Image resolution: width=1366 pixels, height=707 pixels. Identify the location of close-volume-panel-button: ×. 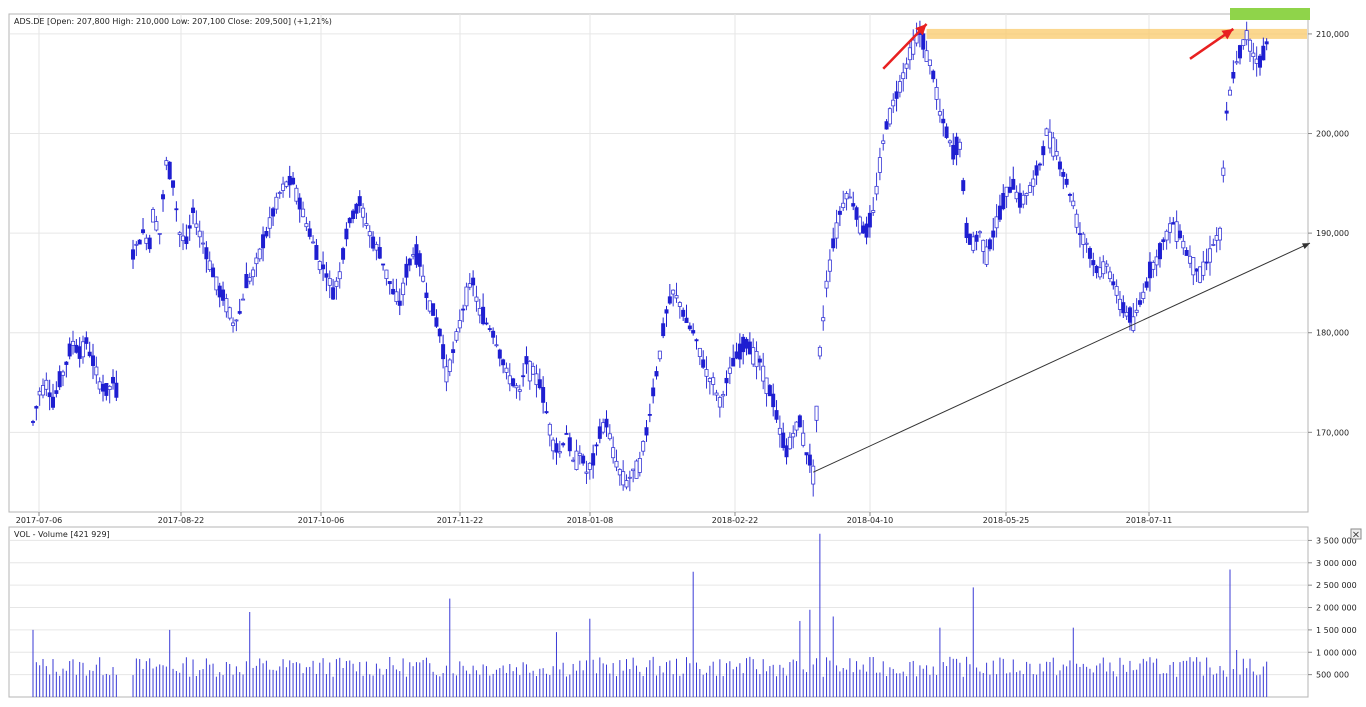
(1356, 534).